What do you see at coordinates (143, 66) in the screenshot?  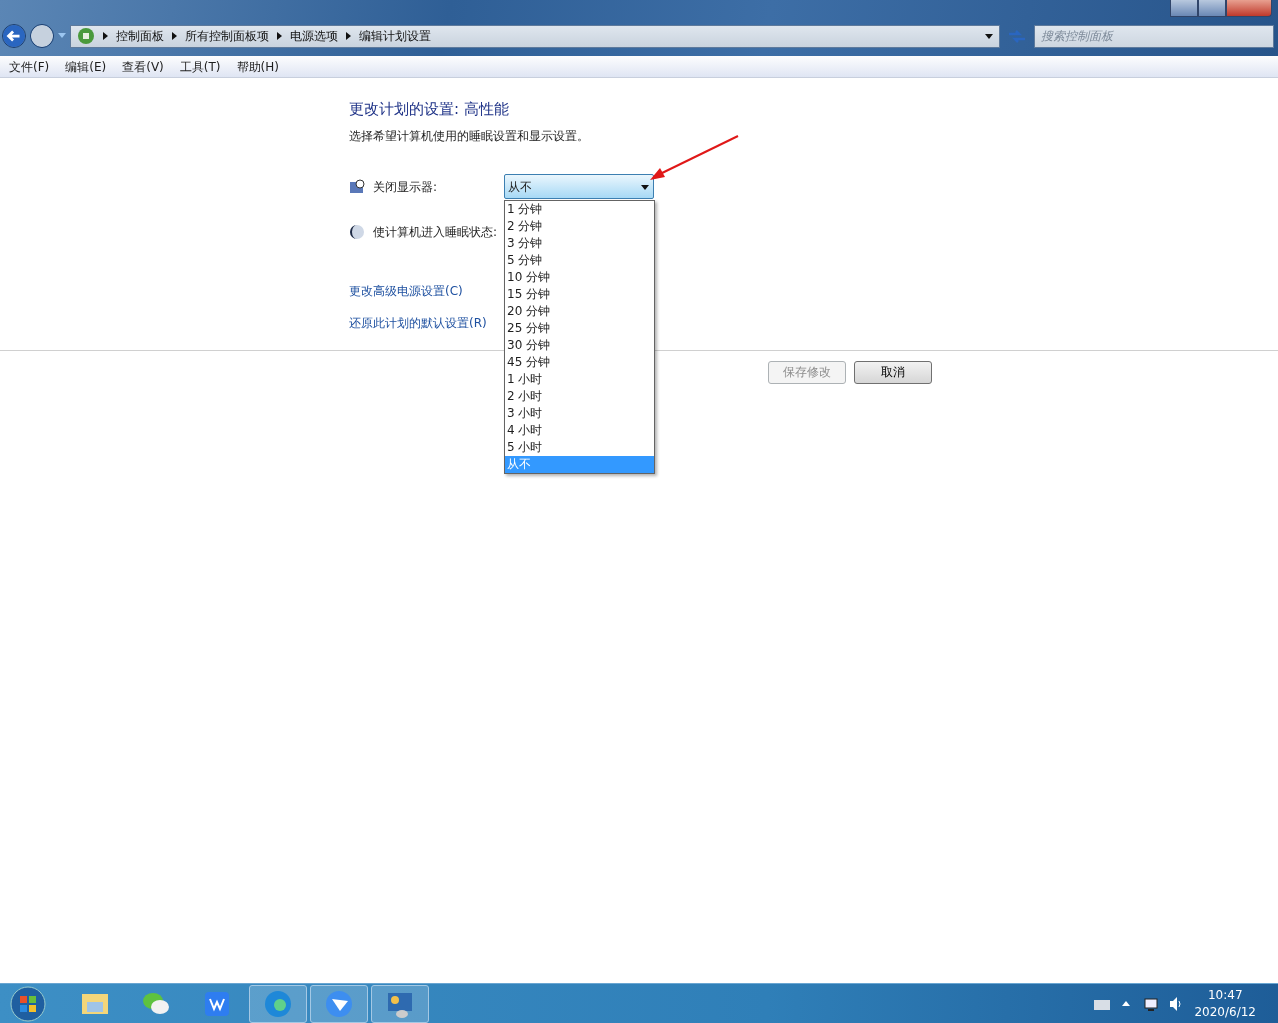 I see `menu-item: 查看(V)` at bounding box center [143, 66].